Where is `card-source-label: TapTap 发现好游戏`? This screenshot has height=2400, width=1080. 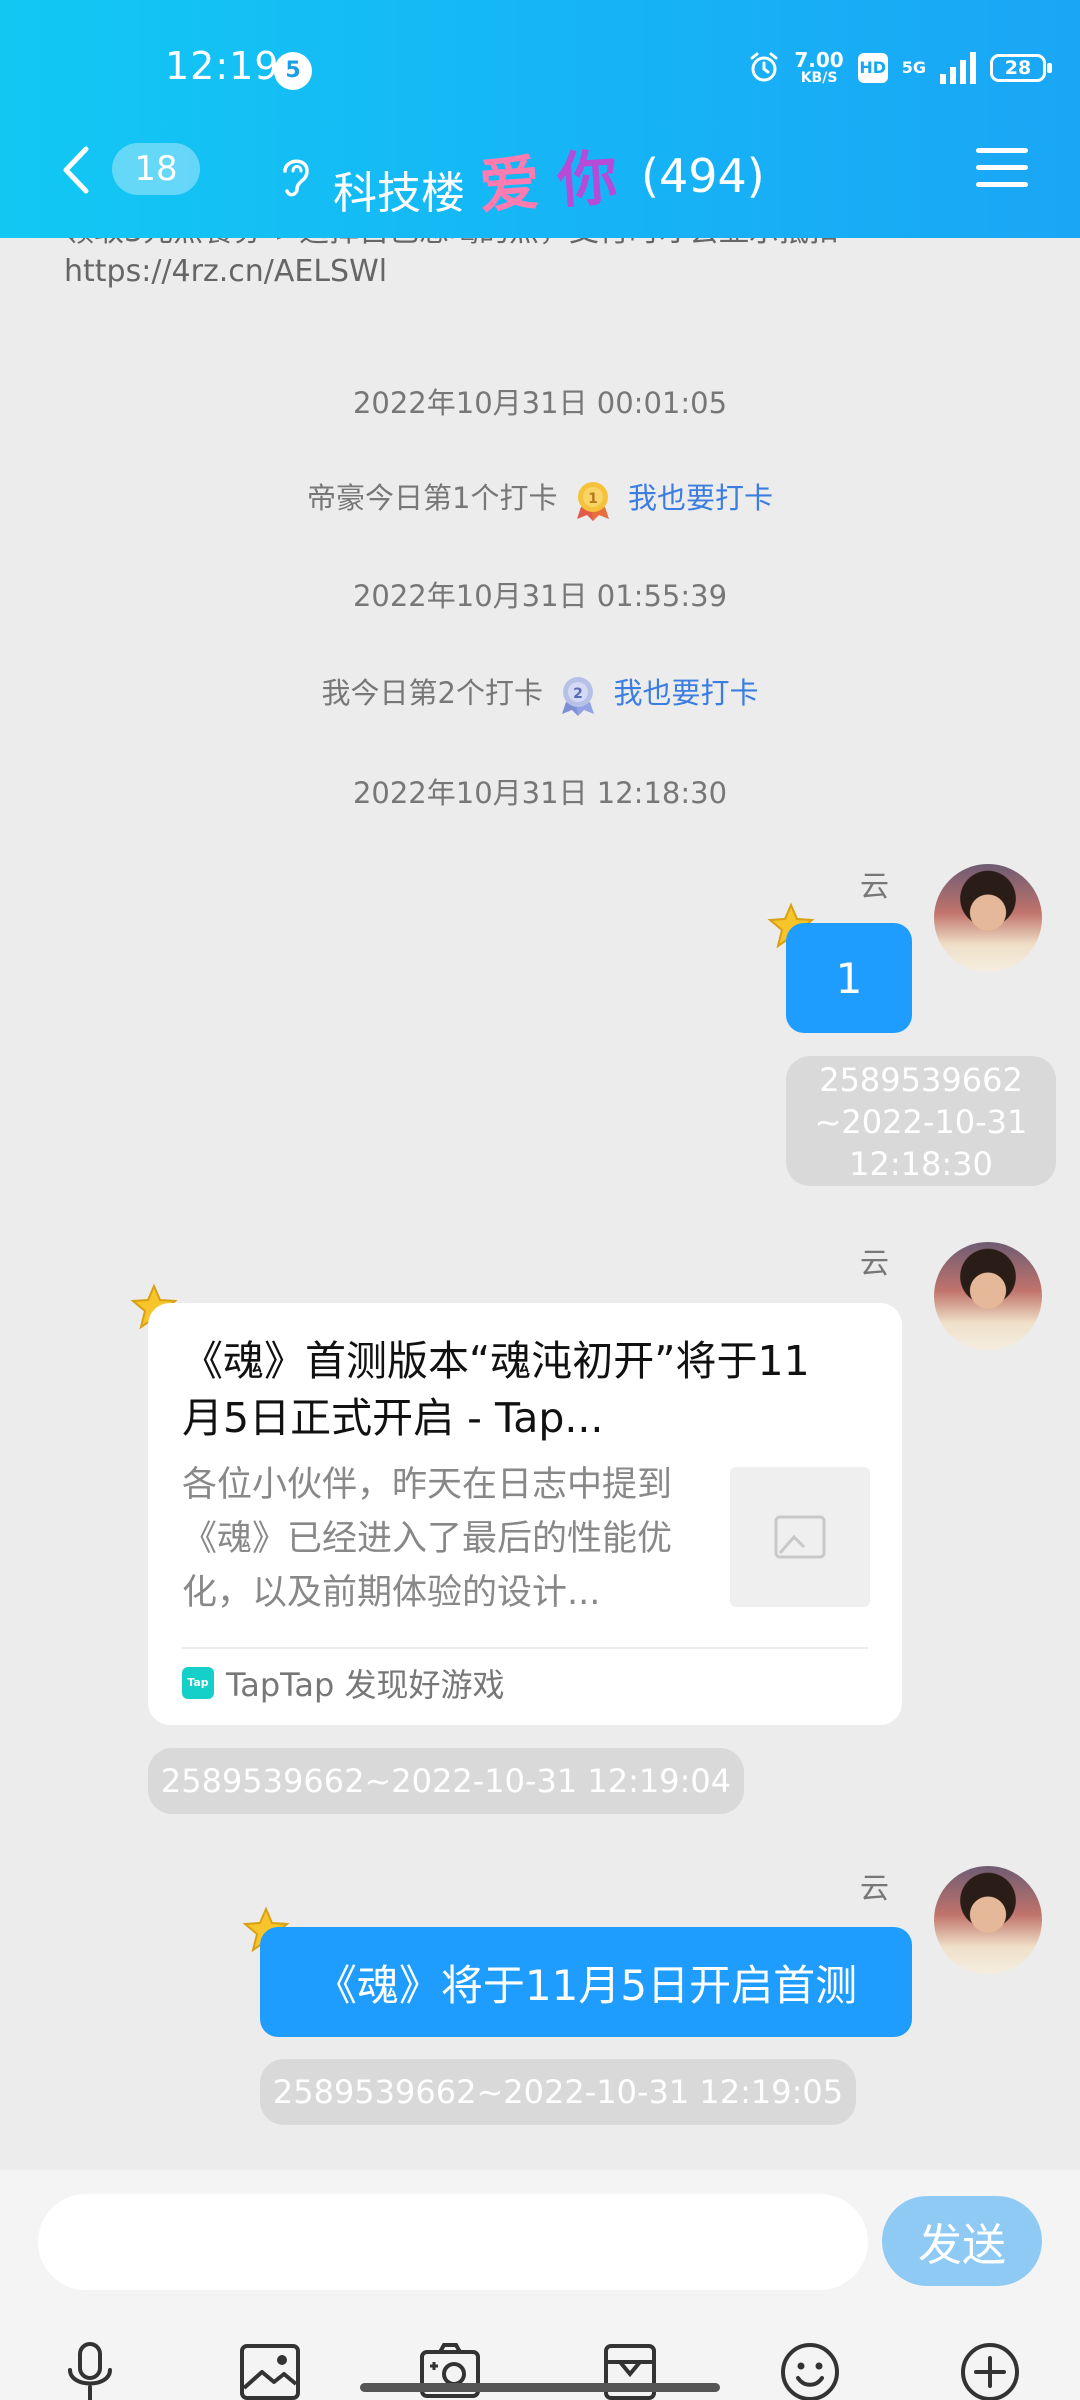
card-source-label: TapTap 发现好游戏 is located at coordinates (365, 1685).